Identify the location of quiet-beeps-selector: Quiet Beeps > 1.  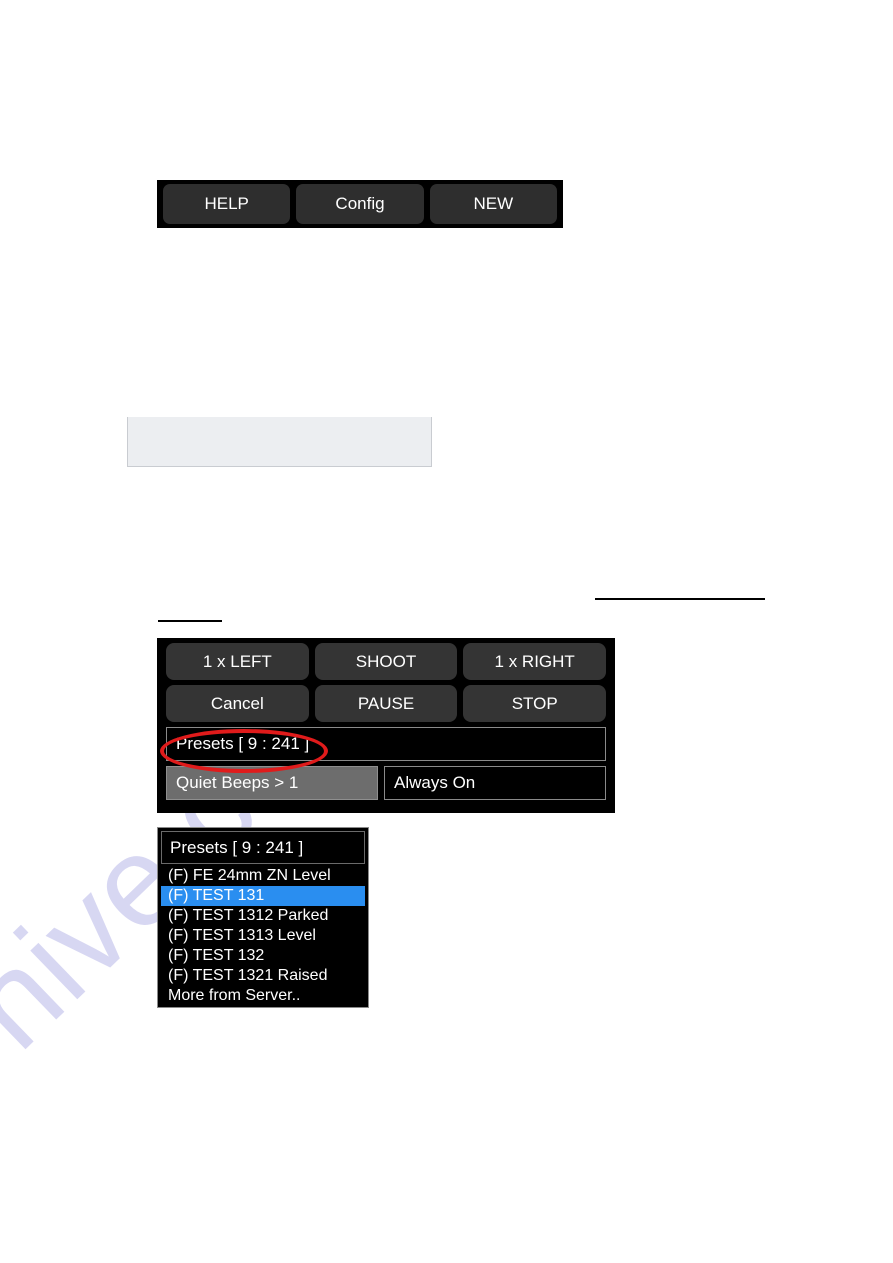
(272, 783).